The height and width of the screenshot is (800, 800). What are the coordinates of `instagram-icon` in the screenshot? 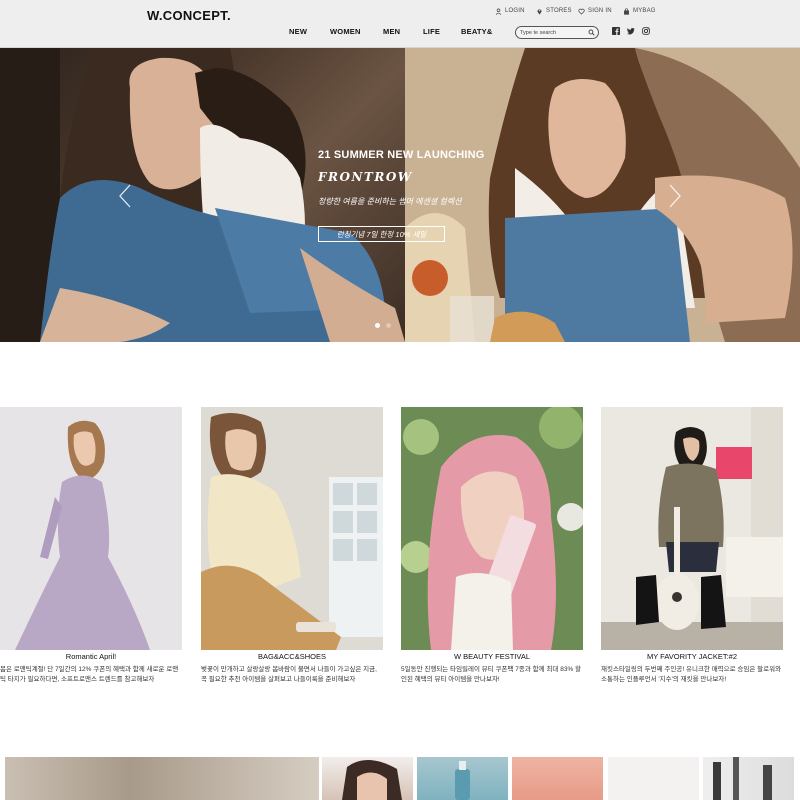 It's located at (646, 31).